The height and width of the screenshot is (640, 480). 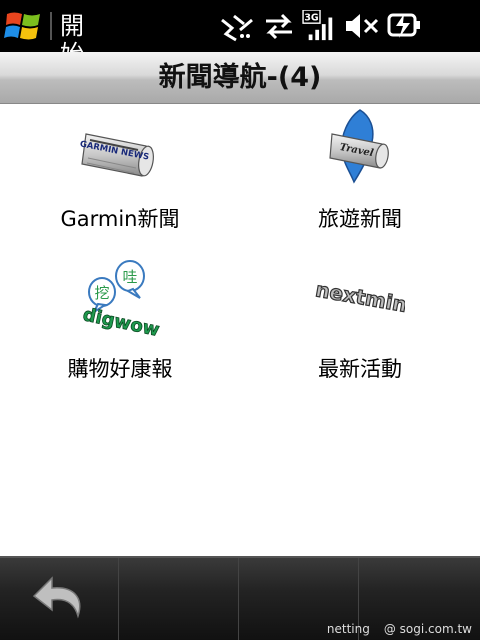 I want to click on status-divider, so click(x=51, y=26).